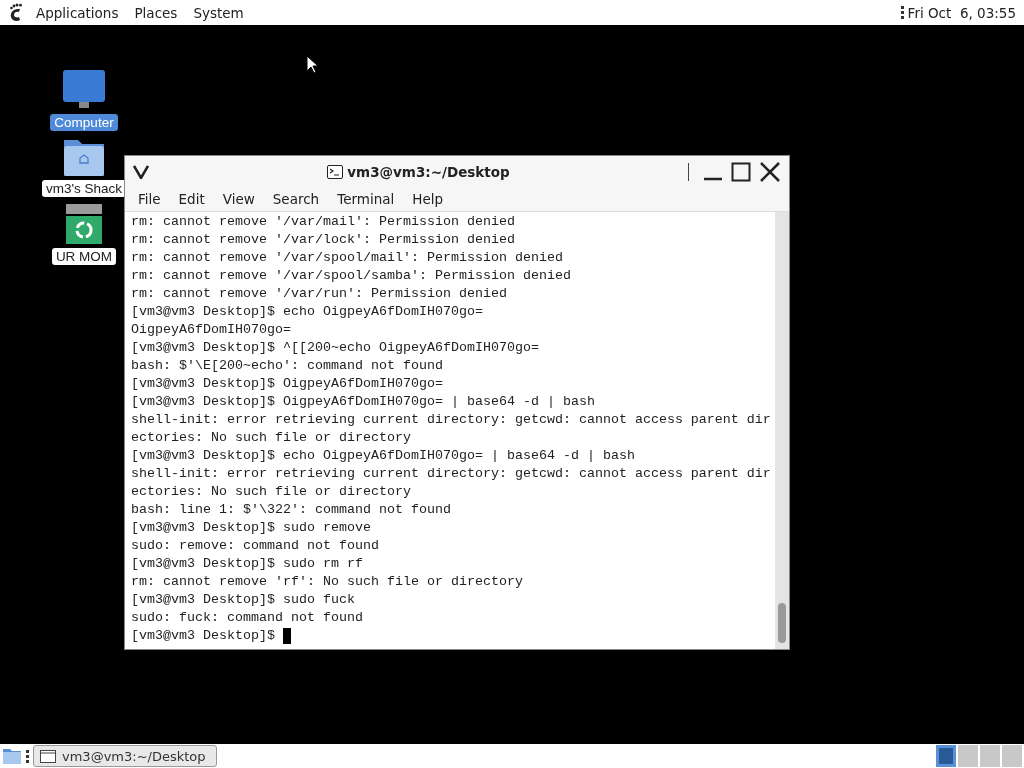 This screenshot has width=1024, height=768. I want to click on scrollbar, so click(782, 430).